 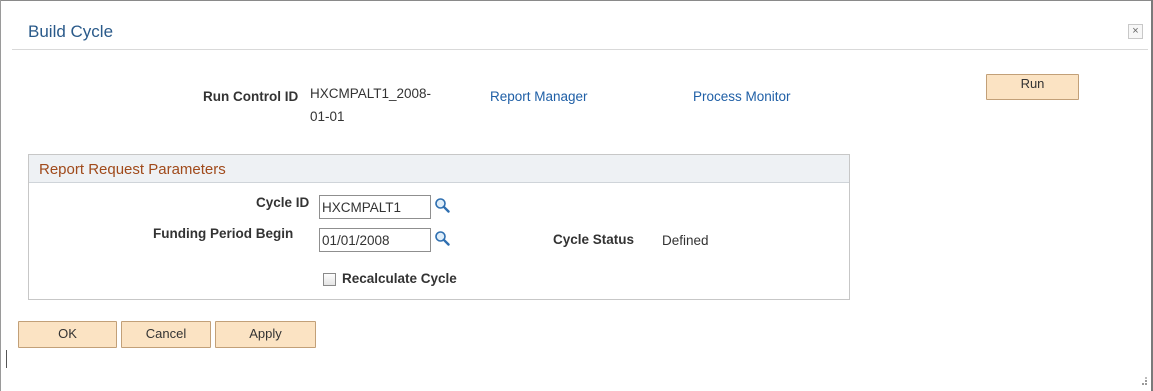 What do you see at coordinates (6, 359) in the screenshot?
I see `window-frame-marker` at bounding box center [6, 359].